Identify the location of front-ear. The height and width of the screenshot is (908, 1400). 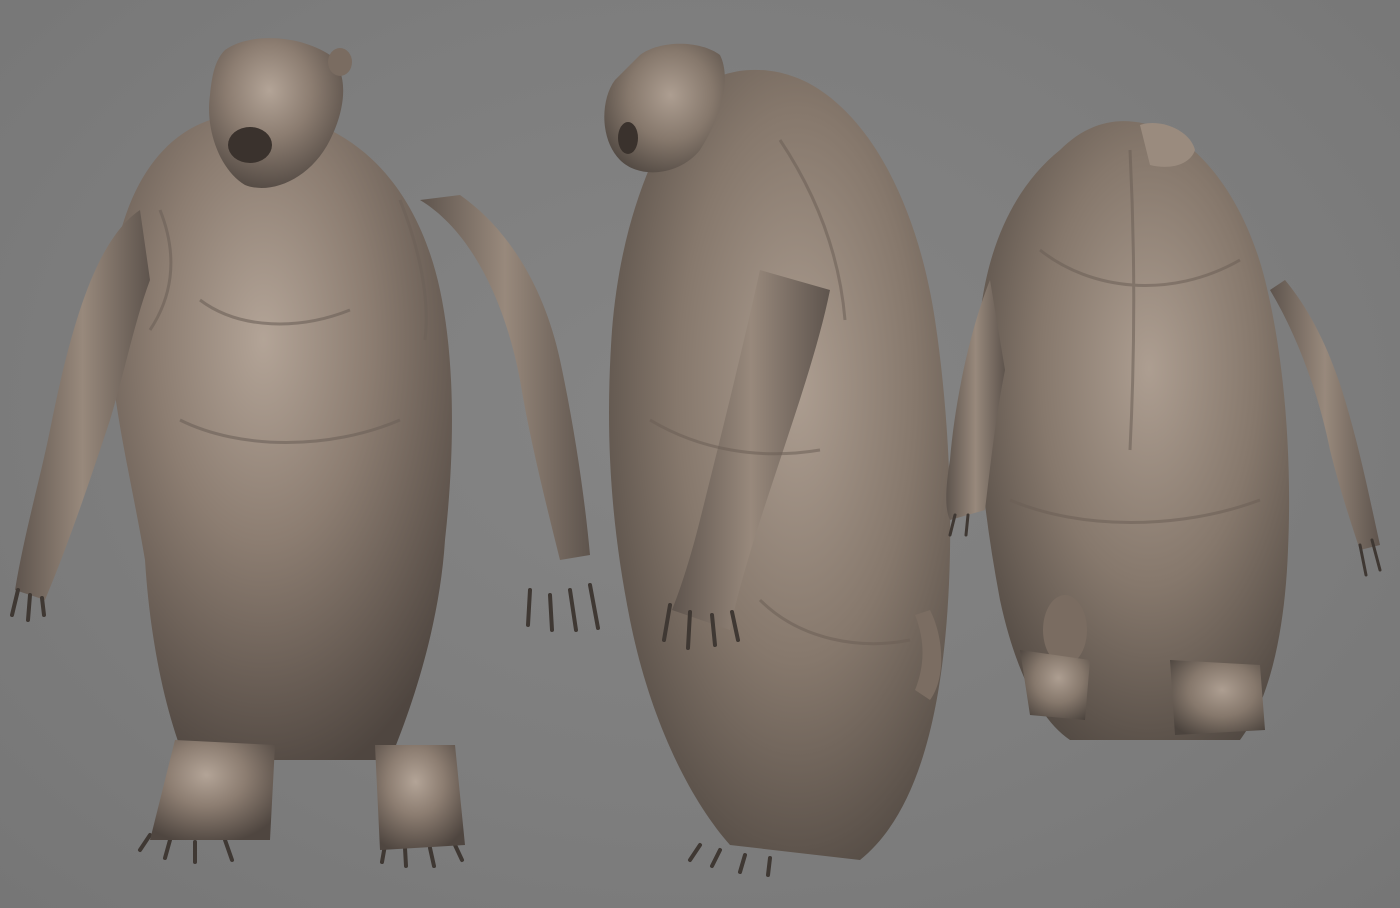
(340, 62).